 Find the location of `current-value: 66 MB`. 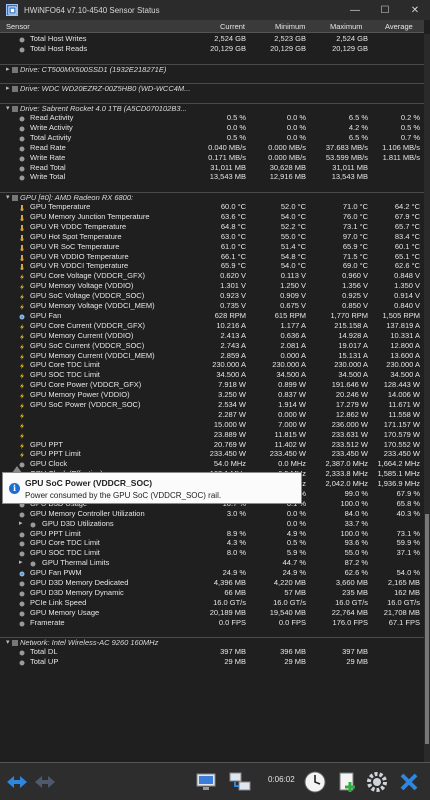

current-value: 66 MB is located at coordinates (235, 592).